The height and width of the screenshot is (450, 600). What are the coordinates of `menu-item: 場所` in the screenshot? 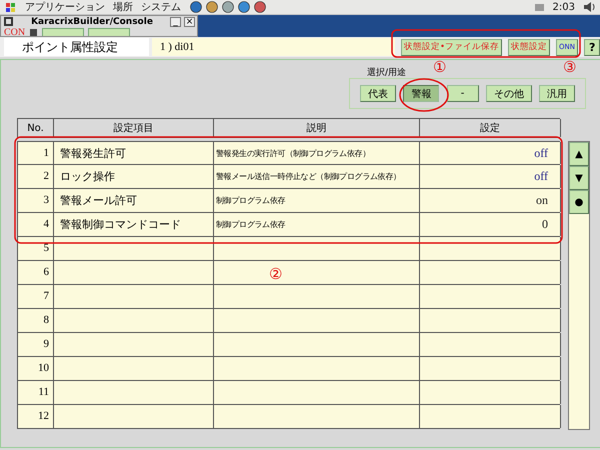 It's located at (123, 7).